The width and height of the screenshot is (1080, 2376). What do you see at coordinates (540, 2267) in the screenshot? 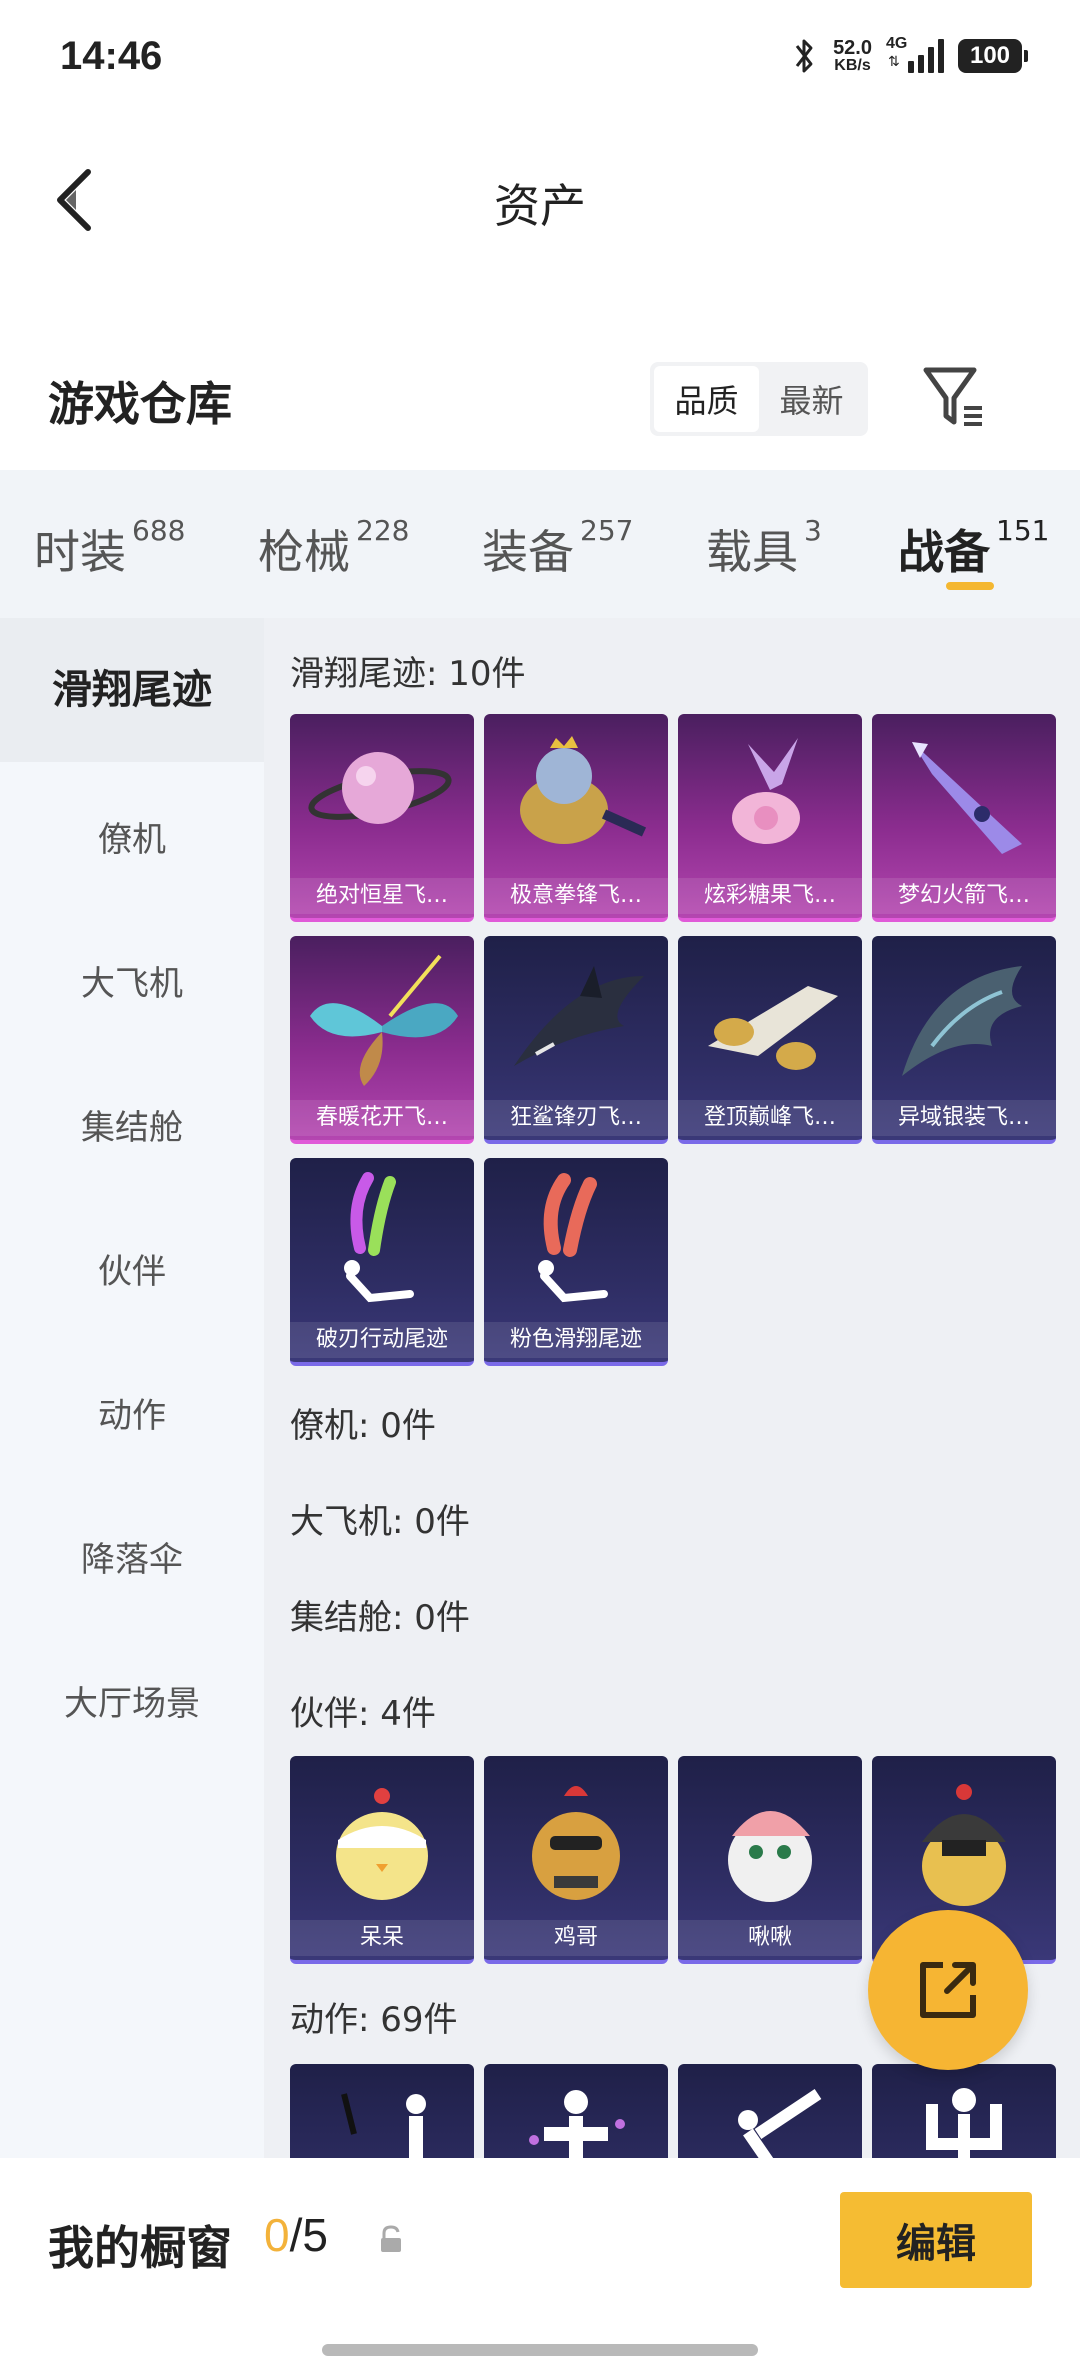
I see `bottom-bar: 我的橱窗 0/5 编辑` at bounding box center [540, 2267].